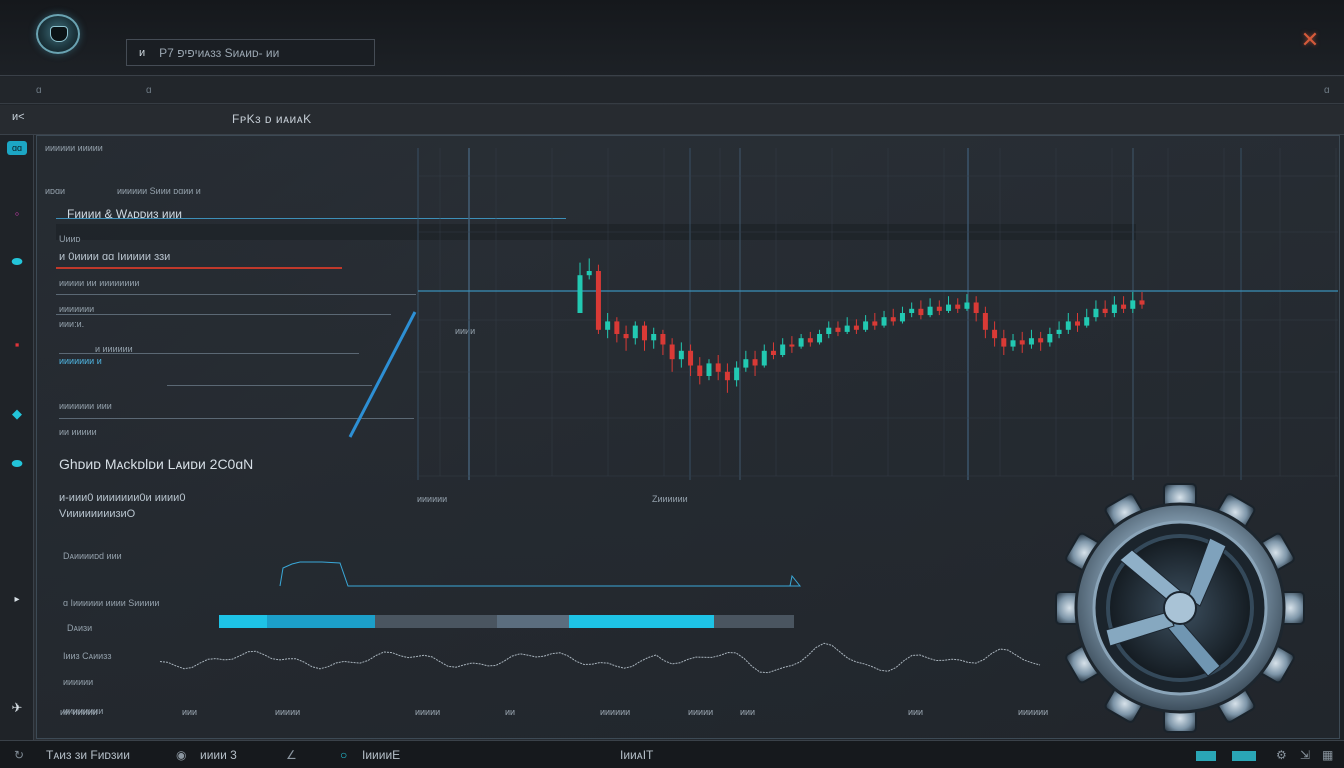 Image resolution: width=1344 pixels, height=768 pixels. Describe the element at coordinates (17, 708) in the screenshot. I see `rail-plane-icon: ✈` at that location.